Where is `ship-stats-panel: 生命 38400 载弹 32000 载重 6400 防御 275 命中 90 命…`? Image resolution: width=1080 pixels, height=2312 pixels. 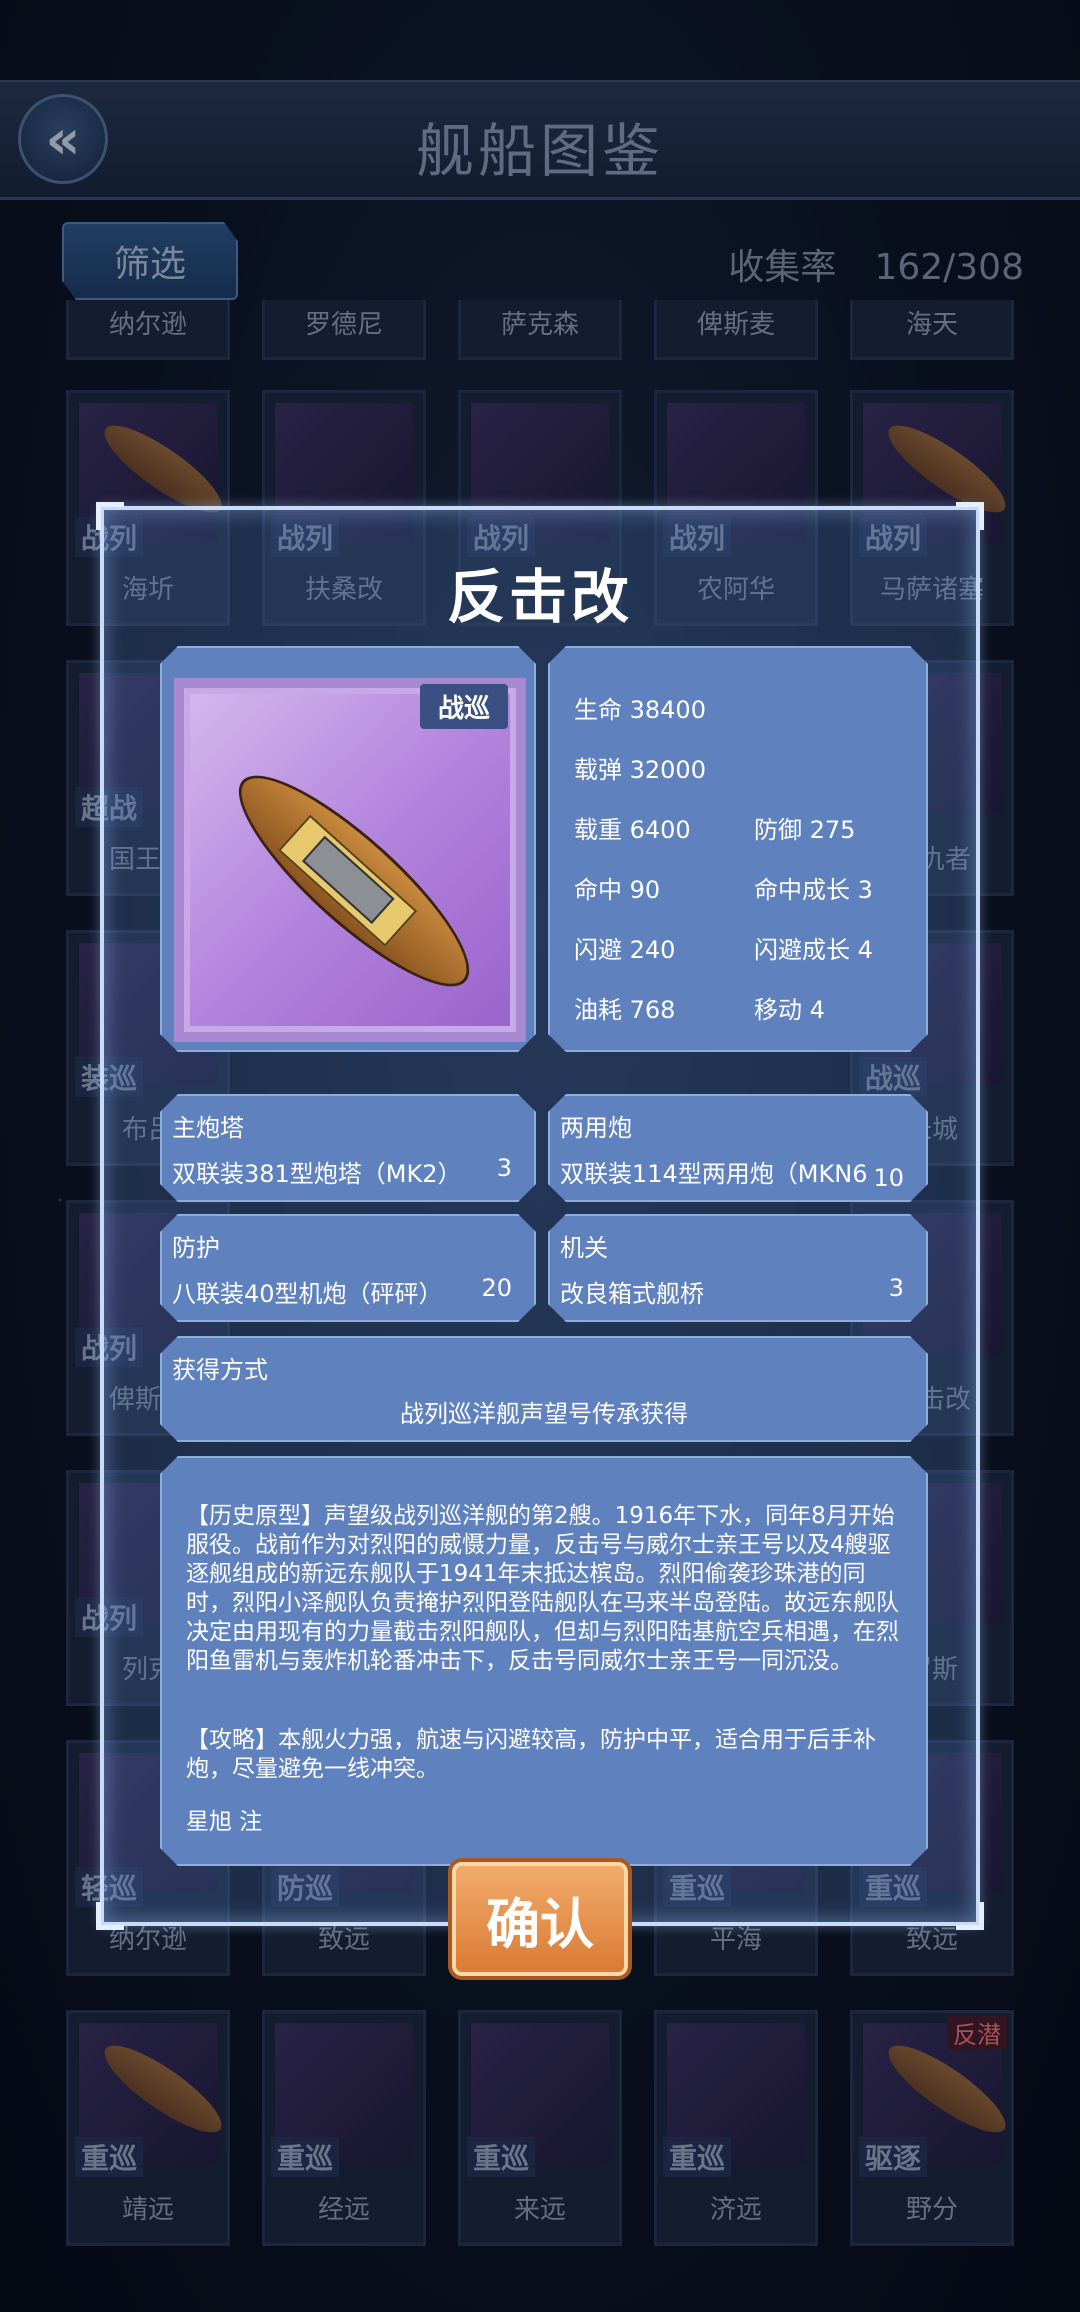
ship-stats-panel: 生命 38400 载弹 32000 载重 6400 防御 275 命中 90 命… is located at coordinates (738, 849).